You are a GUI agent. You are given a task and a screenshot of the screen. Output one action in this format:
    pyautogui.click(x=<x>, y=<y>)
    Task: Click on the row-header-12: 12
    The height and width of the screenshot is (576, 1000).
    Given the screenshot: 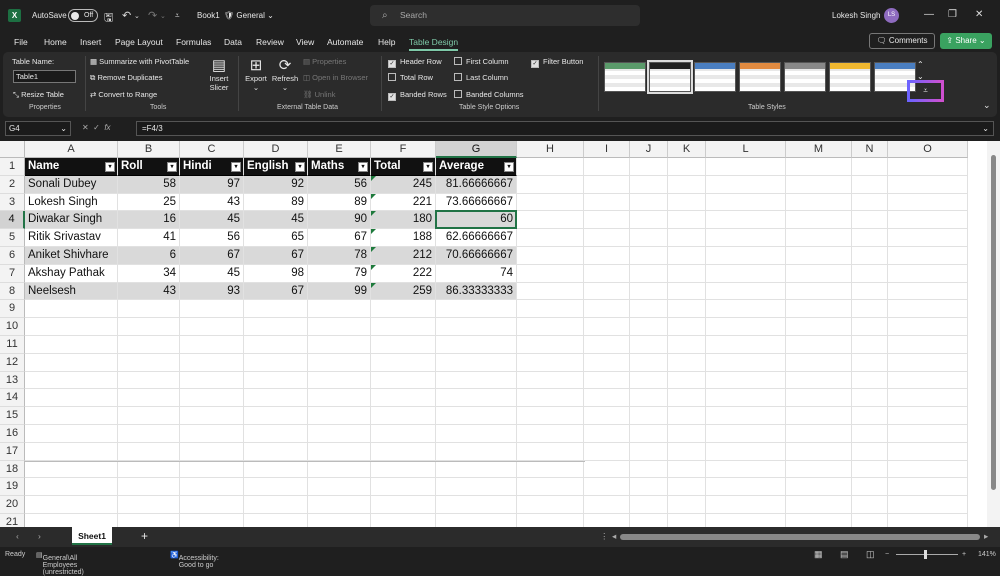 What is the action you would take?
    pyautogui.click(x=12, y=362)
    